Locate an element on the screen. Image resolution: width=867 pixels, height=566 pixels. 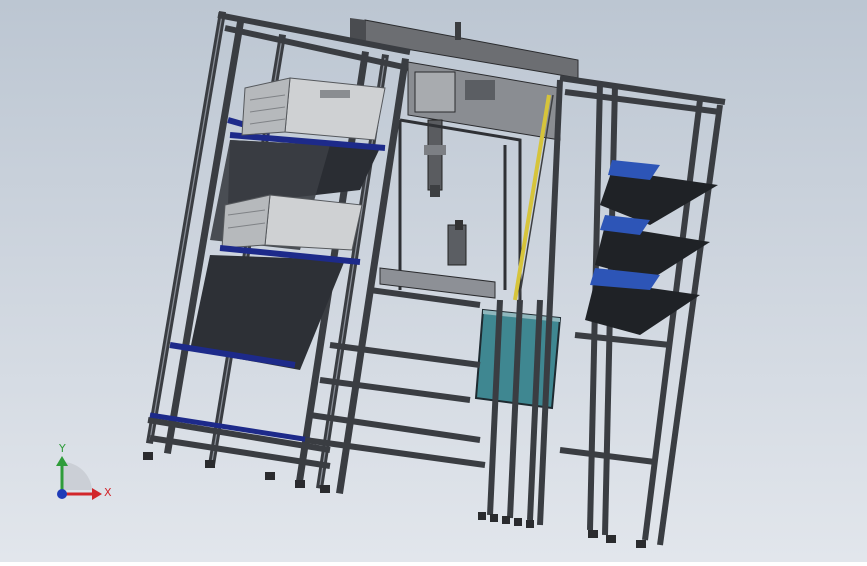
lower-crate is located at coordinates (292, 222).